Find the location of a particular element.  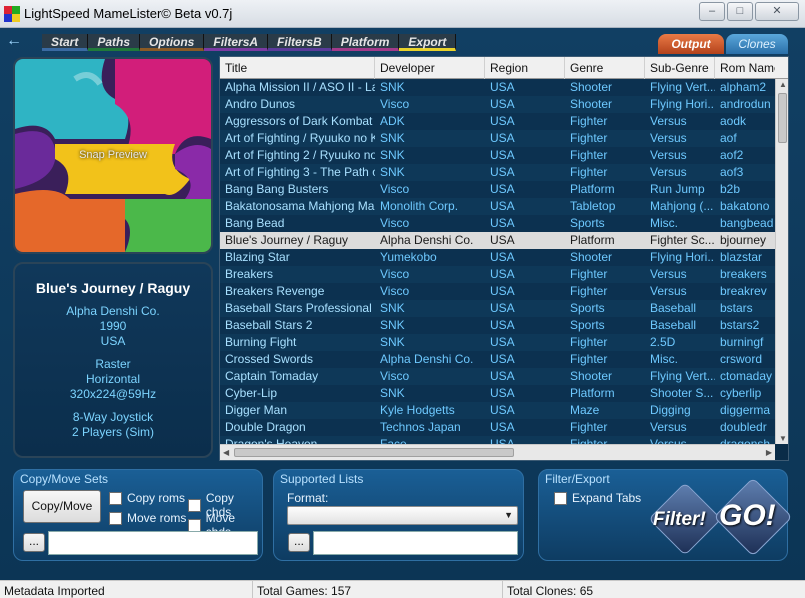

horizontal-scroll-thumb is located at coordinates (374, 452).